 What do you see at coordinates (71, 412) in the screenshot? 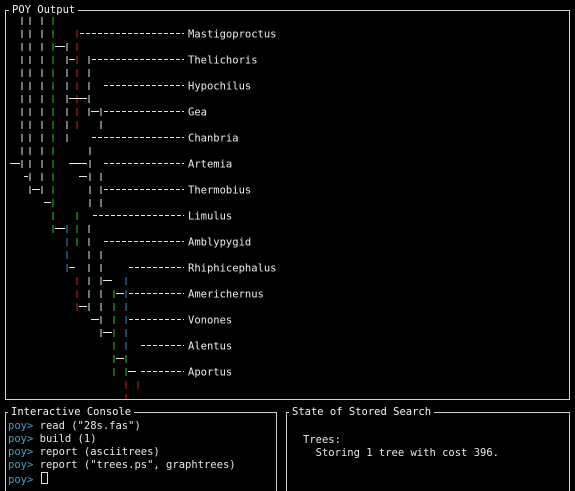
I see `interactive-console-title: Interactive Console` at bounding box center [71, 412].